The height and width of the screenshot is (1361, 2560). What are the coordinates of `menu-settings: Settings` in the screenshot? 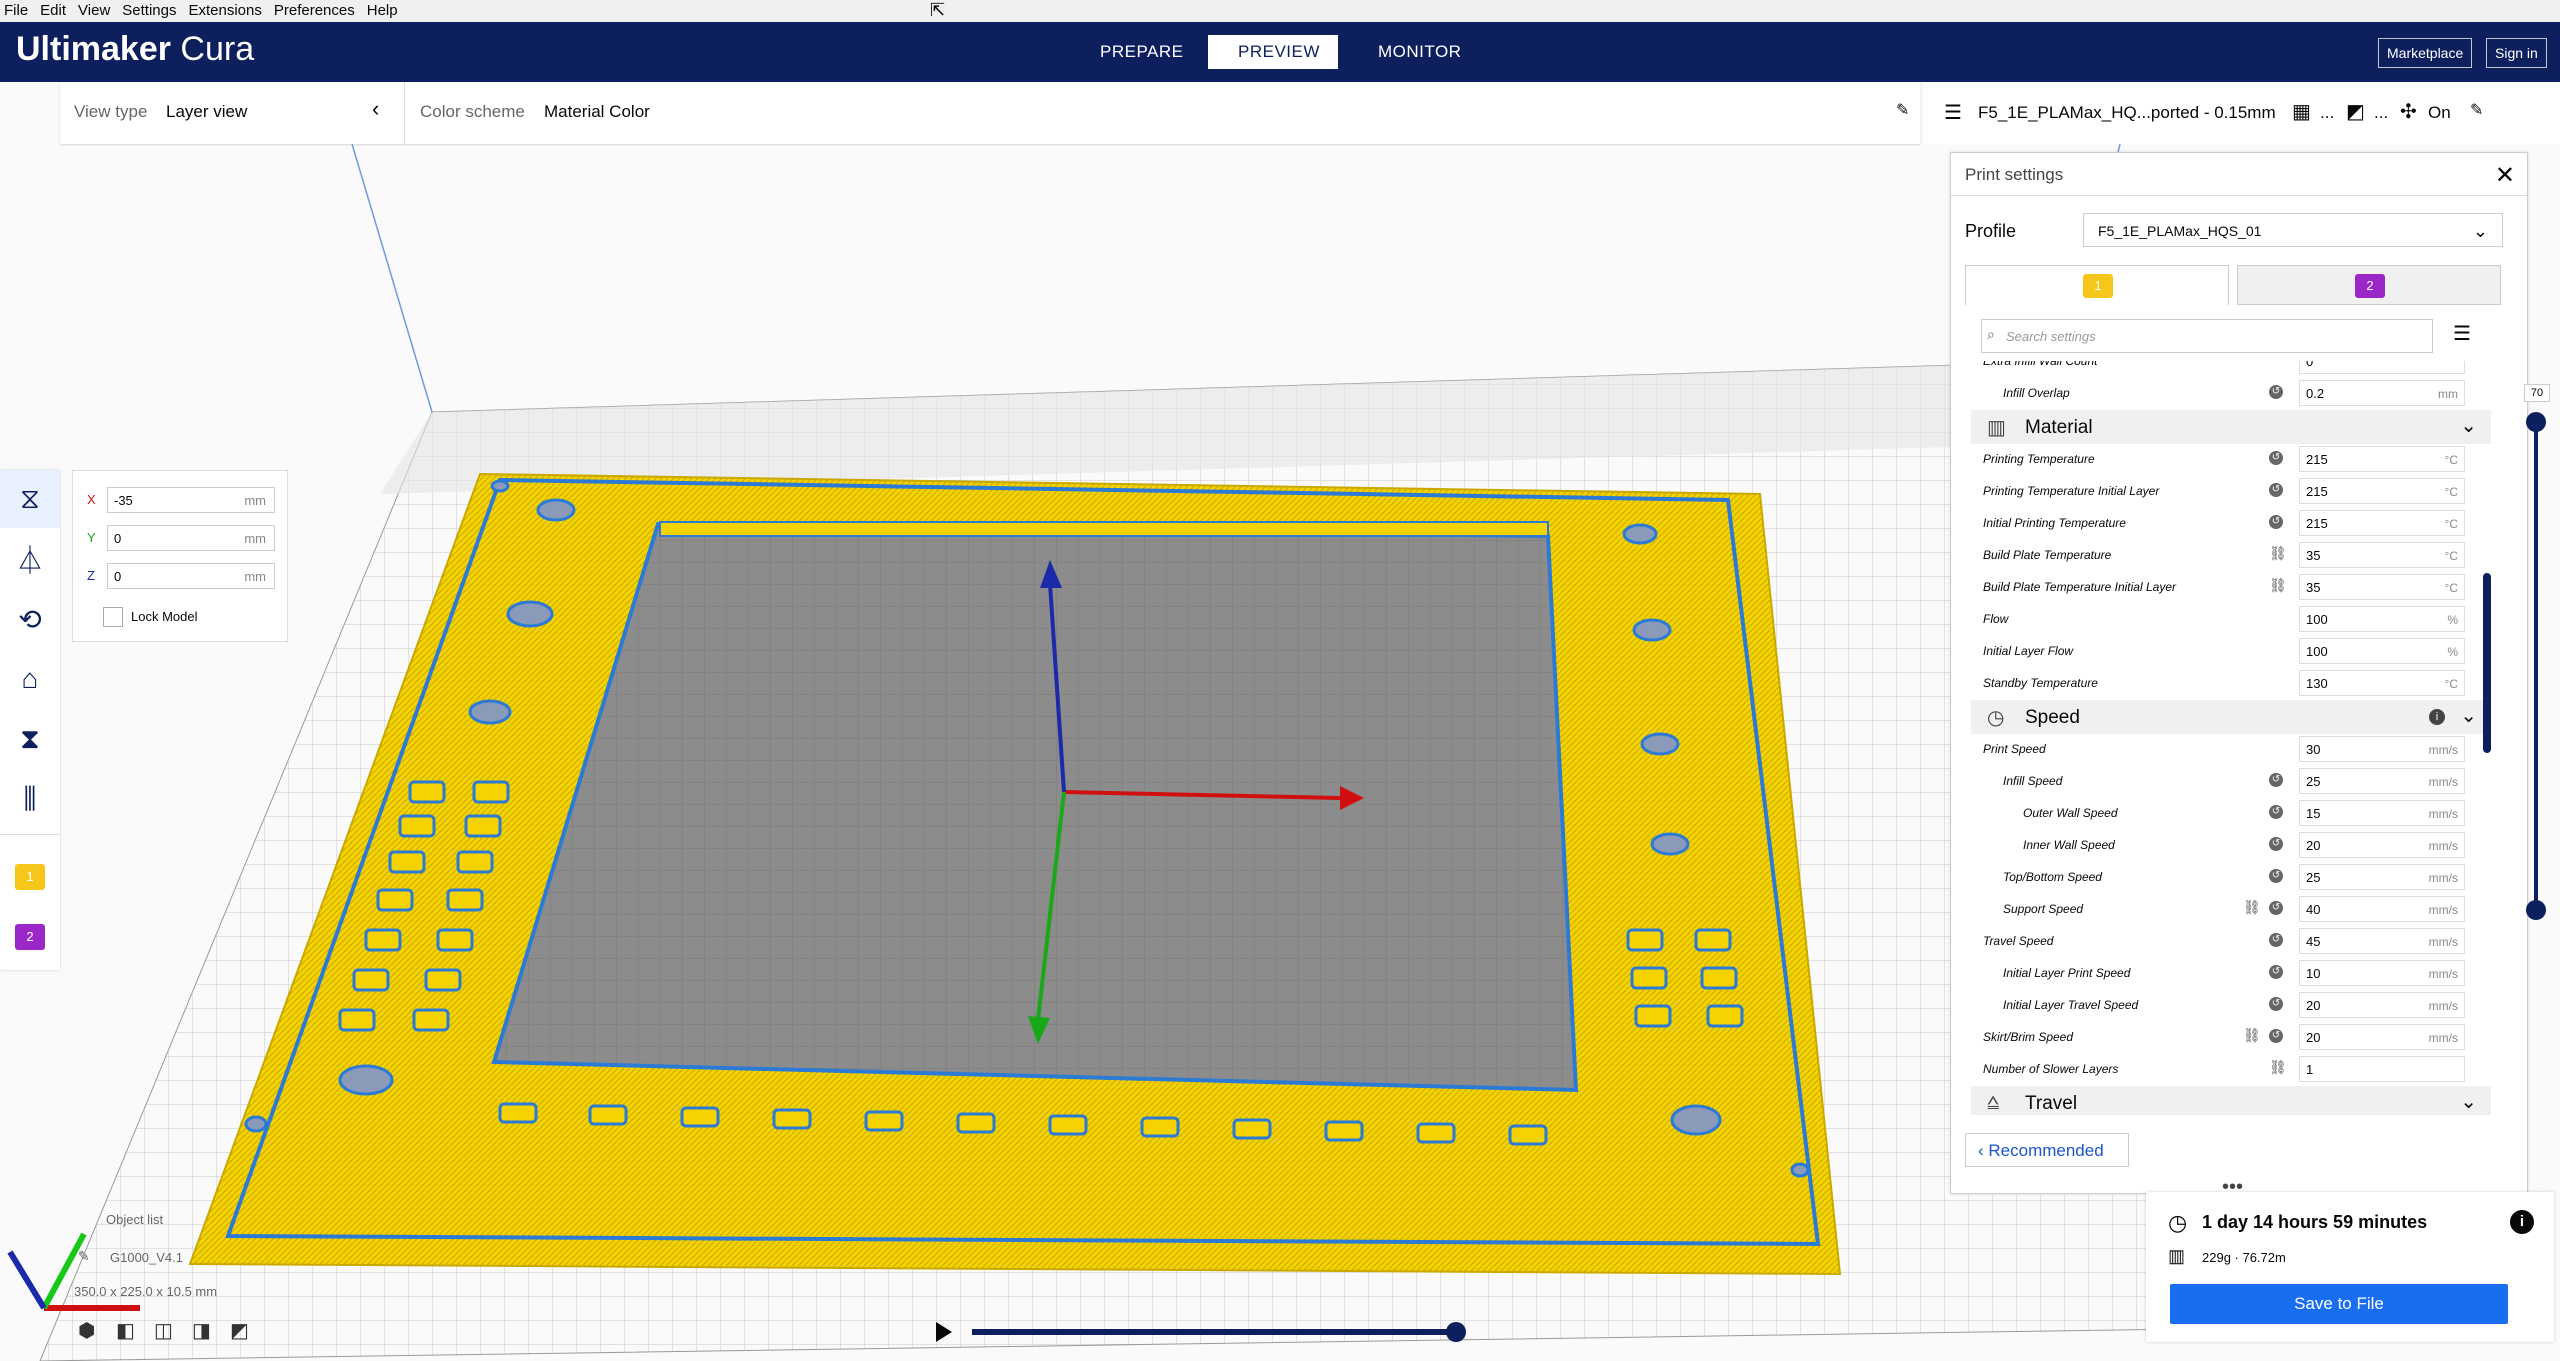 It's located at (149, 10).